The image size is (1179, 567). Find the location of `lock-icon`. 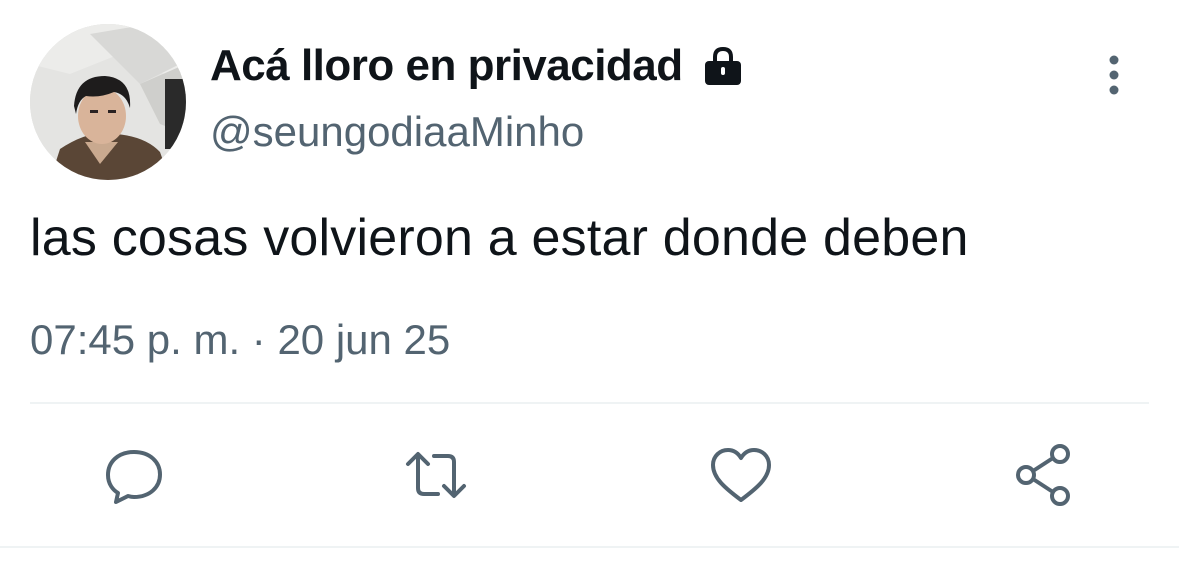

lock-icon is located at coordinates (723, 66).